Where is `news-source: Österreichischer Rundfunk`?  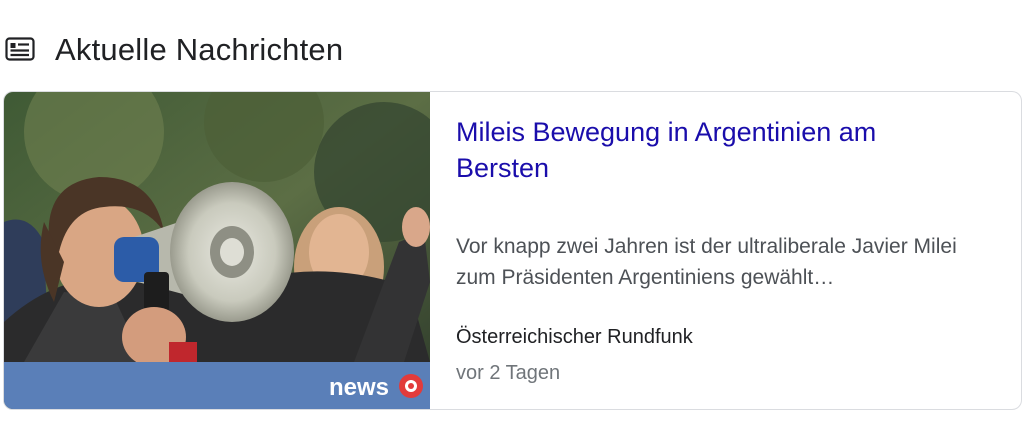 news-source: Österreichischer Rundfunk is located at coordinates (574, 337).